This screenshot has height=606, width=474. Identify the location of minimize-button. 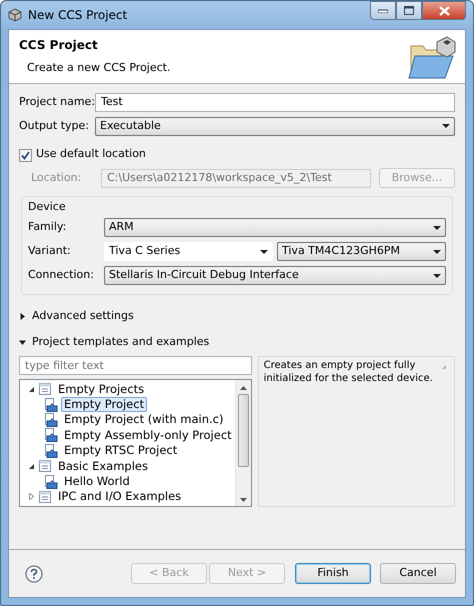
(383, 10).